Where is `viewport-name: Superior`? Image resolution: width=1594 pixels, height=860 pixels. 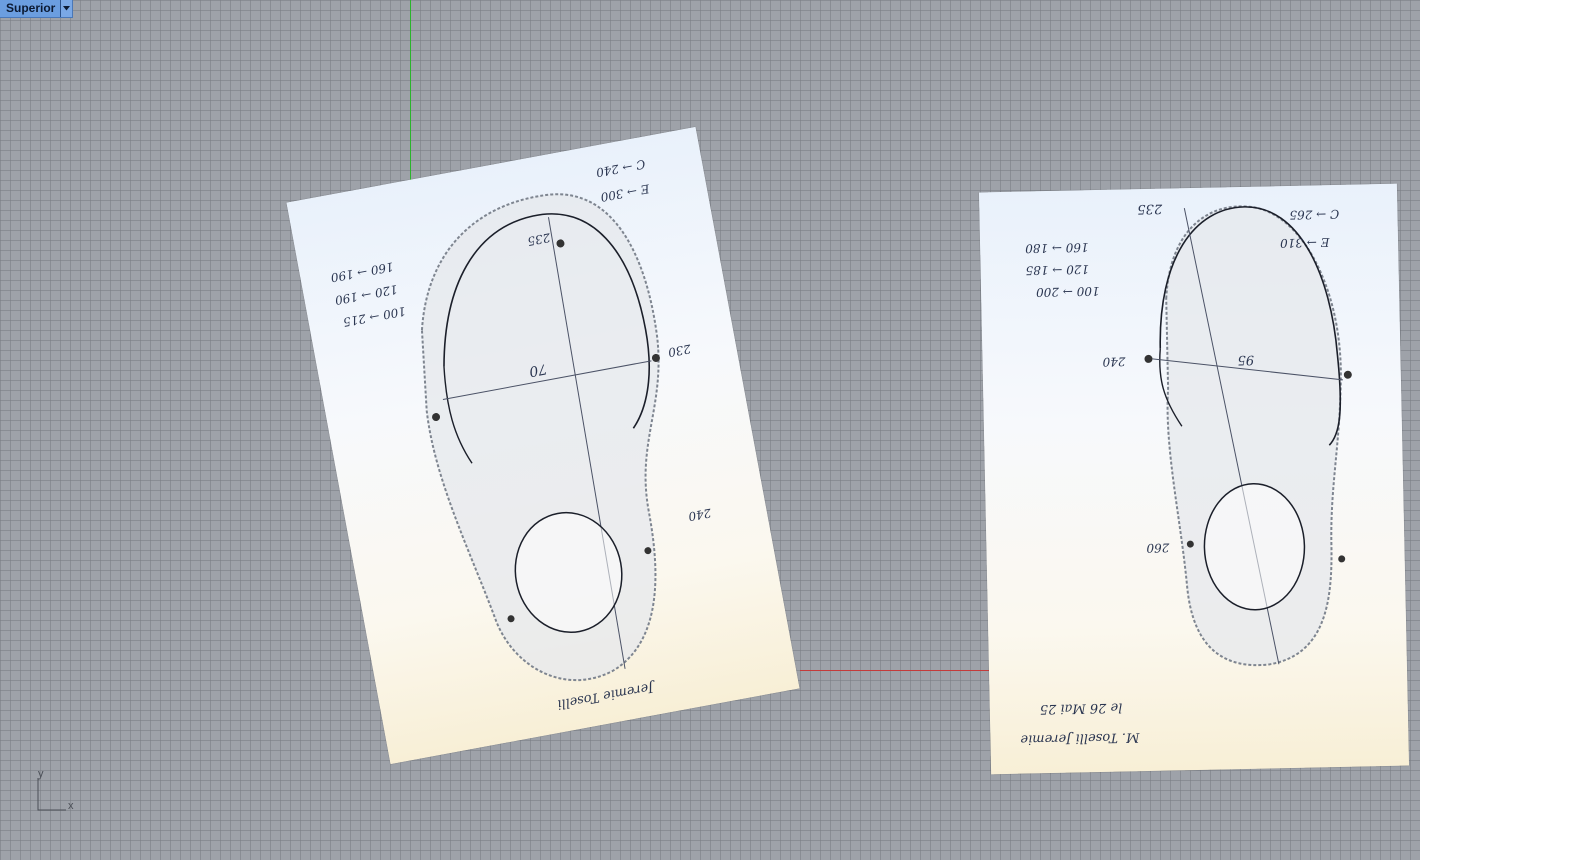
viewport-name: Superior is located at coordinates (30, 8).